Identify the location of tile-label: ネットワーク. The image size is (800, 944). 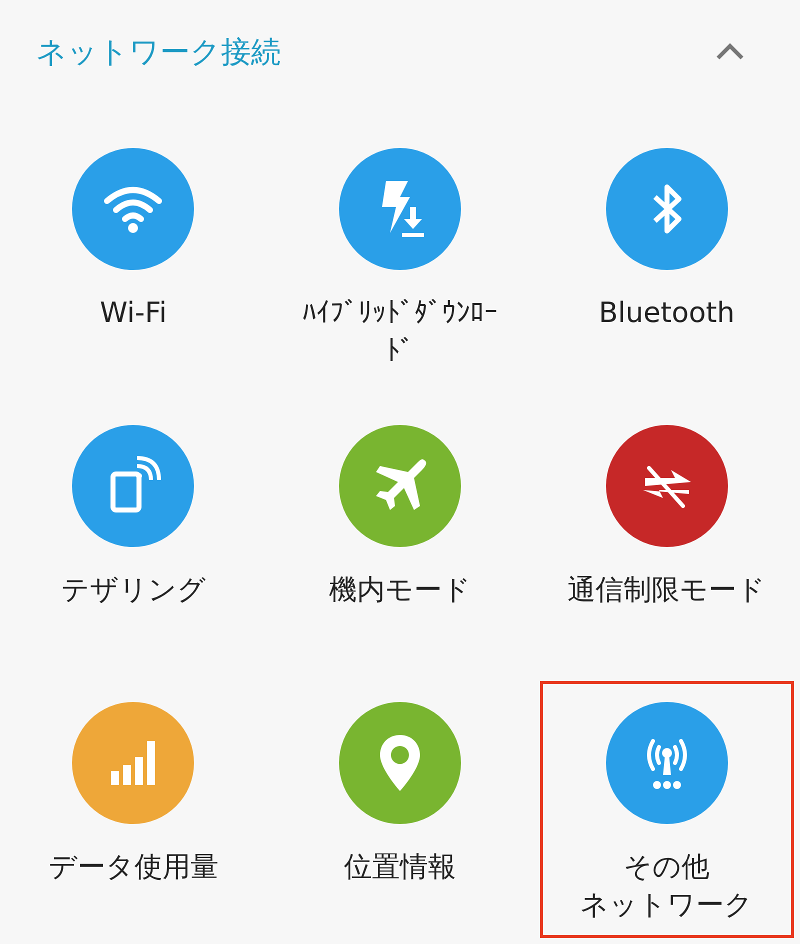
(667, 905).